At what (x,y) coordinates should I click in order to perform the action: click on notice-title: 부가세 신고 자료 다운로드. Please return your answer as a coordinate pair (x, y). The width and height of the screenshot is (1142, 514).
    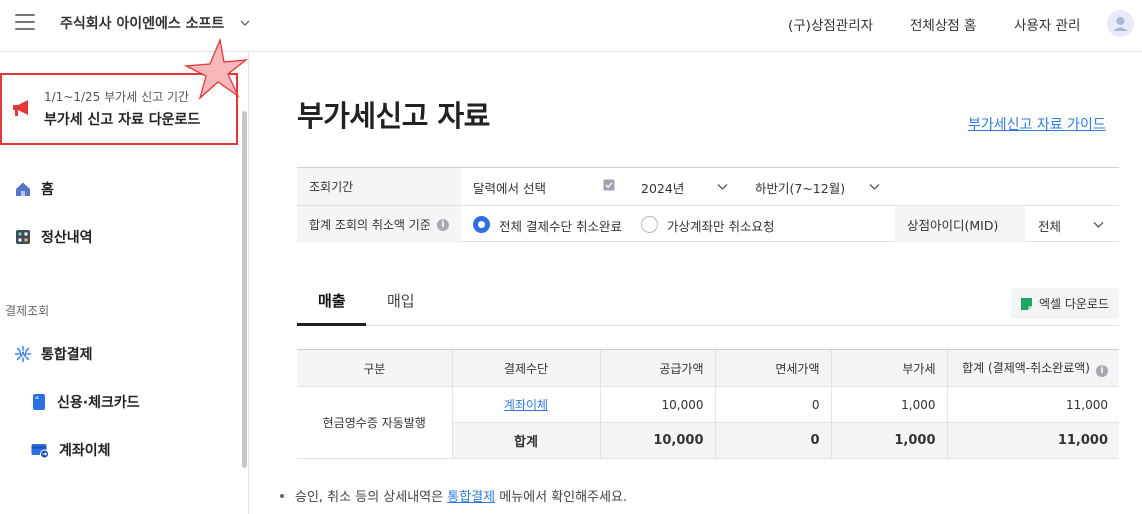
    Looking at the image, I should click on (122, 120).